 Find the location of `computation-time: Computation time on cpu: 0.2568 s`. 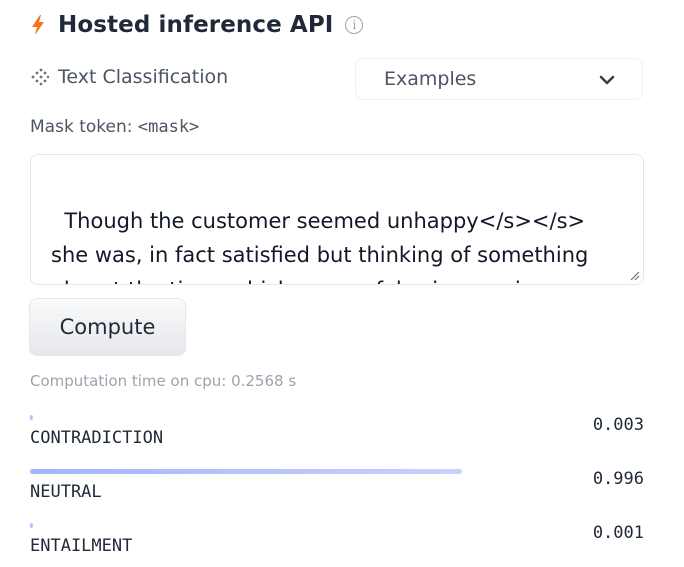

computation-time: Computation time on cpu: 0.2568 s is located at coordinates (163, 381).